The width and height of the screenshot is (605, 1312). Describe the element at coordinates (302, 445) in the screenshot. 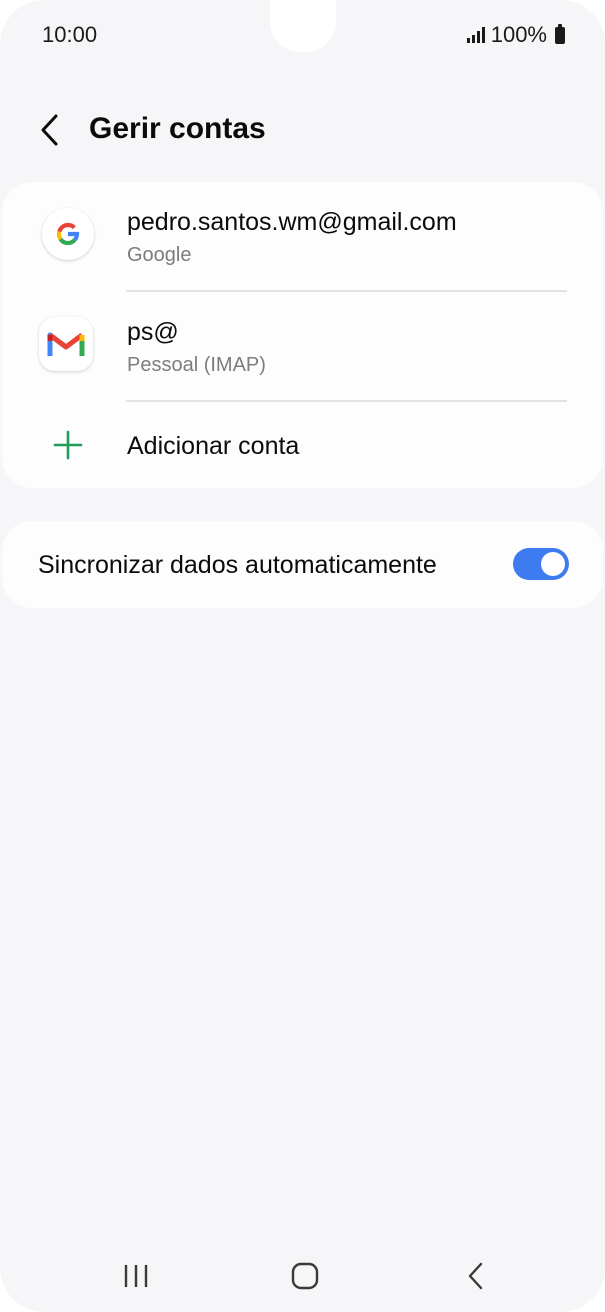

I see `add-account-button: Adicionar conta` at that location.